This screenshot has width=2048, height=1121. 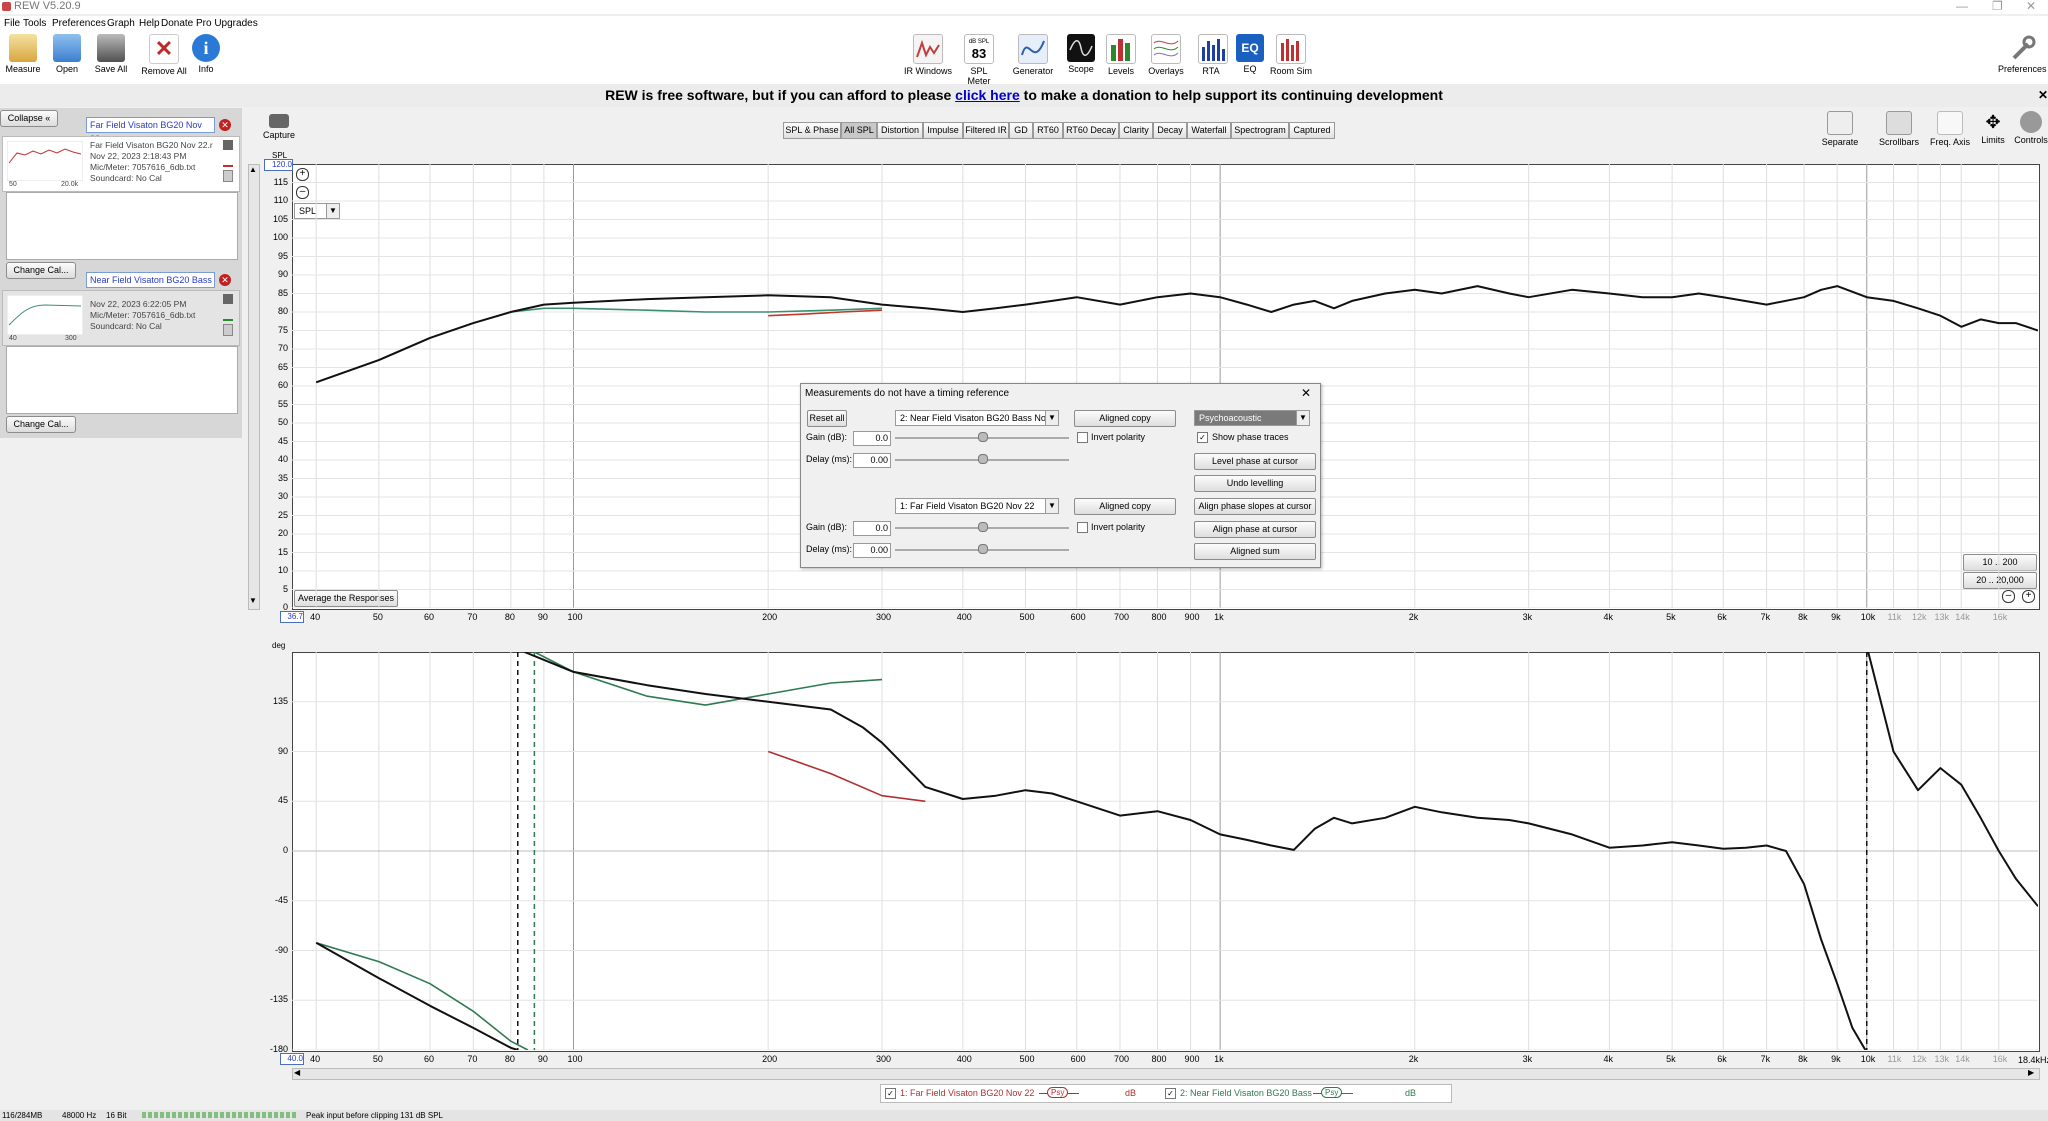 I want to click on gain-b-slider-knob, so click(x=983, y=527).